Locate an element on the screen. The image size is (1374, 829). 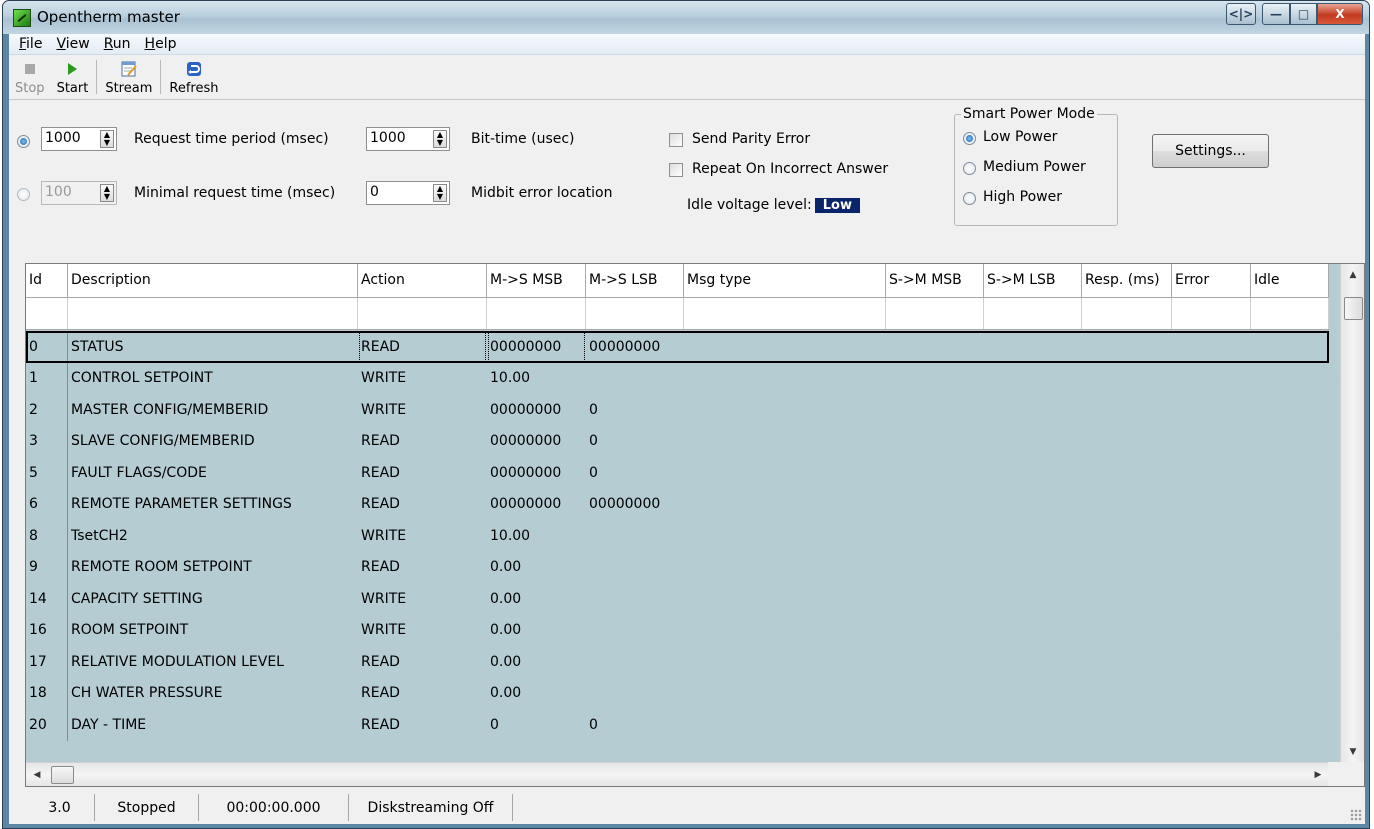
row-description: TsetCH2 is located at coordinates (213, 536).